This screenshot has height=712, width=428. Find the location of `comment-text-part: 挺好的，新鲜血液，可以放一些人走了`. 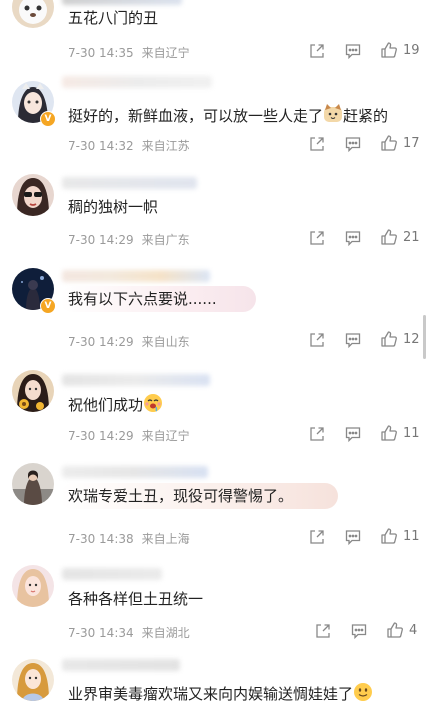

comment-text-part: 挺好的，新鲜血液，可以放一些人走了 is located at coordinates (196, 116).